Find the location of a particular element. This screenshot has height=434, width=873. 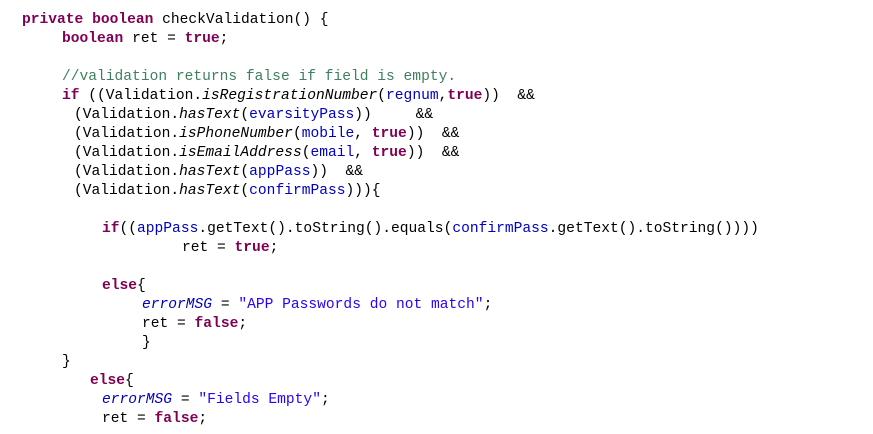

code-line: boolean ret = true; is located at coordinates (145, 39).